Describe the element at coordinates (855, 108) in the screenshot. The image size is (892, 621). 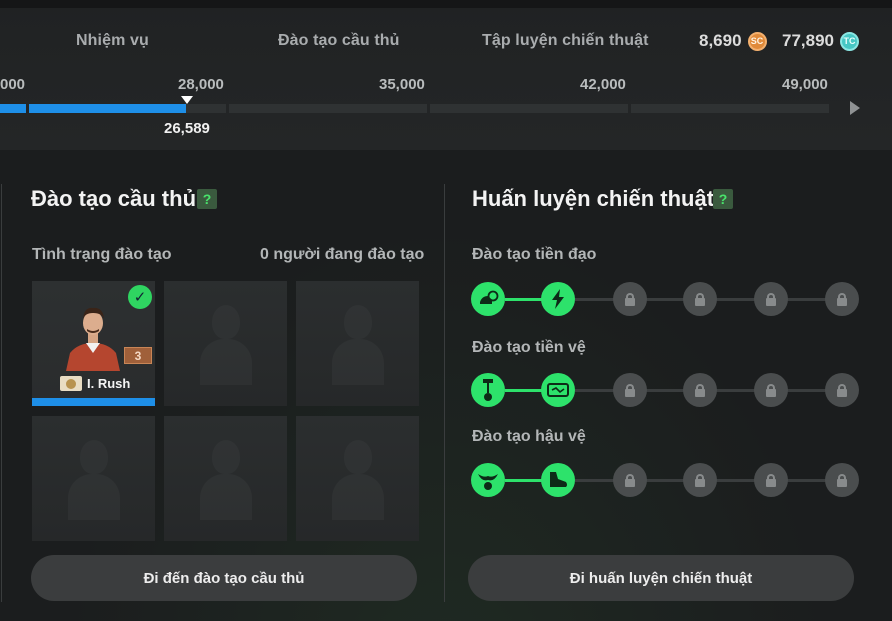
I see `scroll-right-arrow-icon` at that location.